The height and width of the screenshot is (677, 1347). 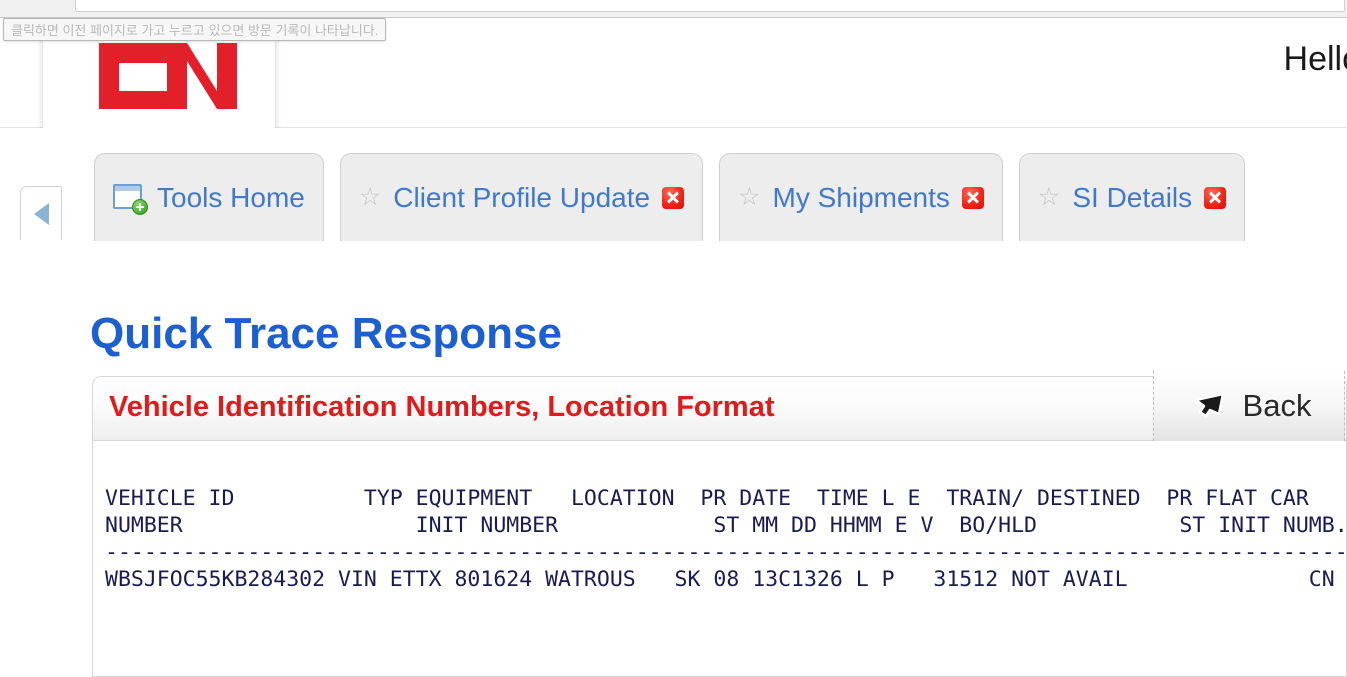 I want to click on back-button-tooltip: 클릭하면 이전 페이지로 가고 누르고 있으면 방문 기록이 나타납니다., so click(x=195, y=29).